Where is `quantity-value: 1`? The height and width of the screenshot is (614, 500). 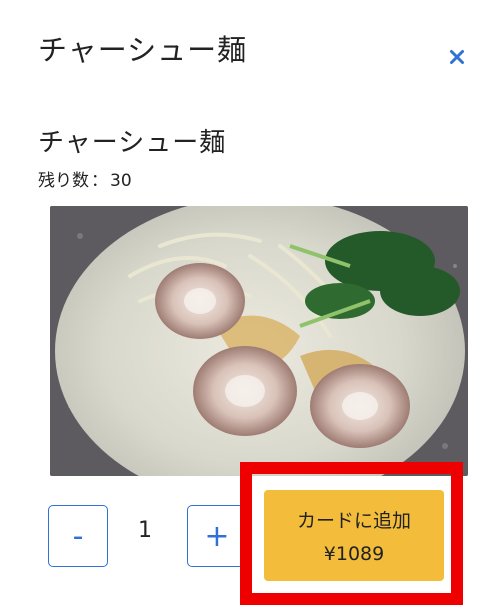
quantity-value: 1 is located at coordinates (145, 530).